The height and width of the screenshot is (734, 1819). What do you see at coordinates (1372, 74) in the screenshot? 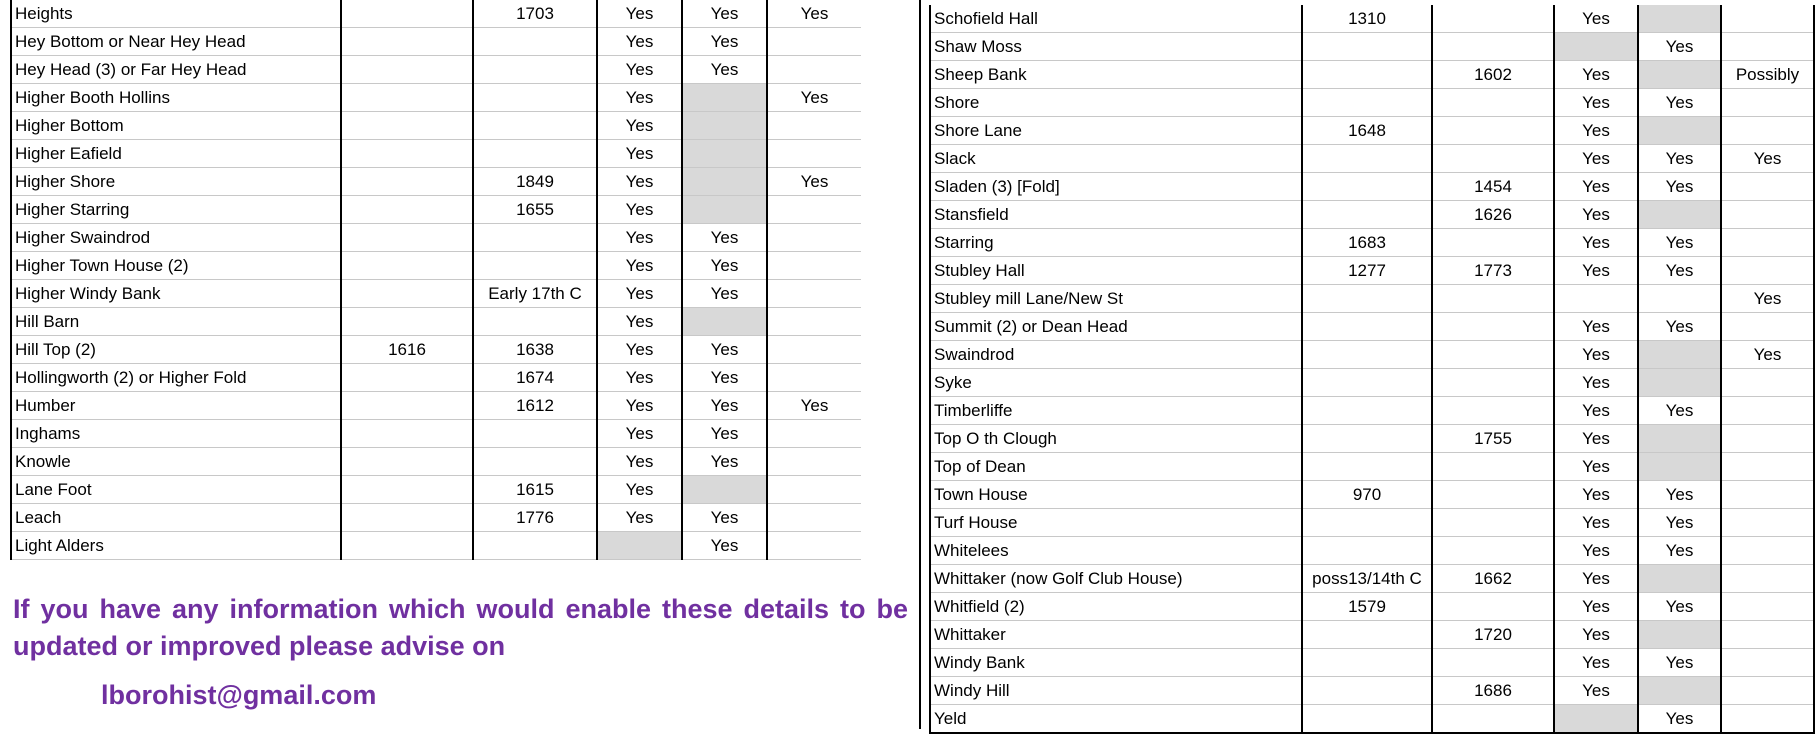
I see `table-row: Sheep Bank 1602 Yes Possibly` at bounding box center [1372, 74].